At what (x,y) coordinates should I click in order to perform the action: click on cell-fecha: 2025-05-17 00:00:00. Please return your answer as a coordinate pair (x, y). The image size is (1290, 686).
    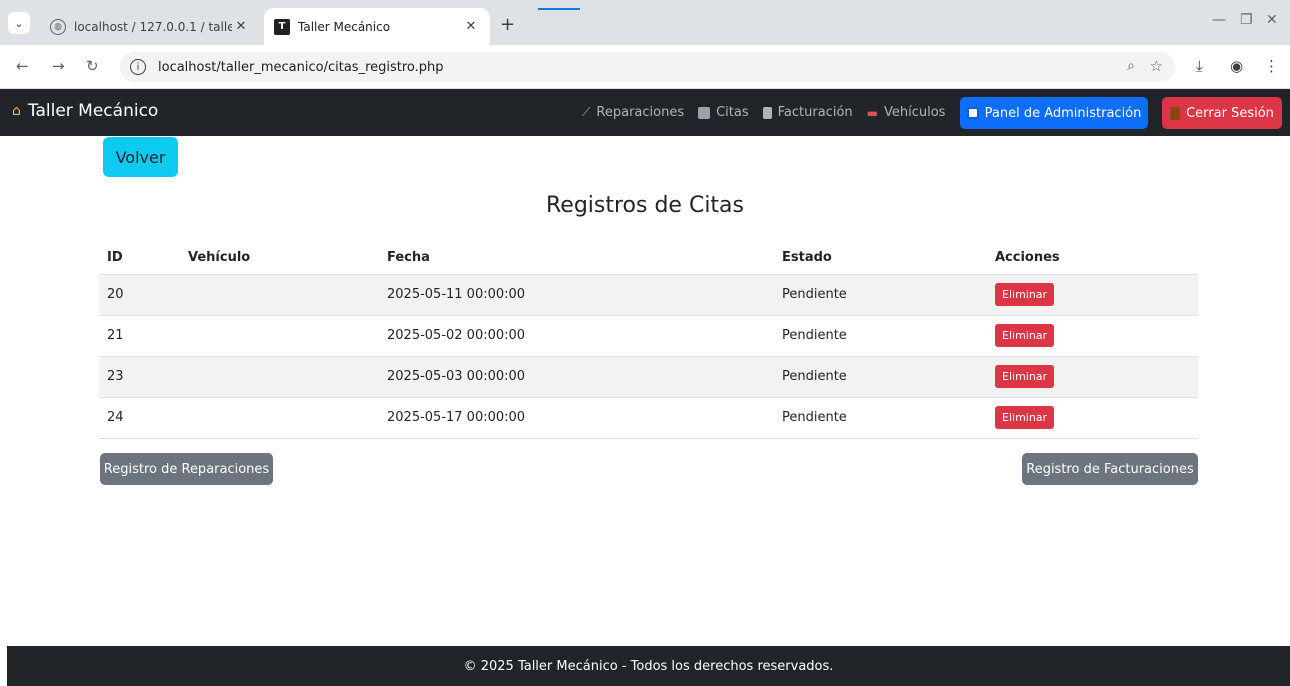
    Looking at the image, I should click on (576, 418).